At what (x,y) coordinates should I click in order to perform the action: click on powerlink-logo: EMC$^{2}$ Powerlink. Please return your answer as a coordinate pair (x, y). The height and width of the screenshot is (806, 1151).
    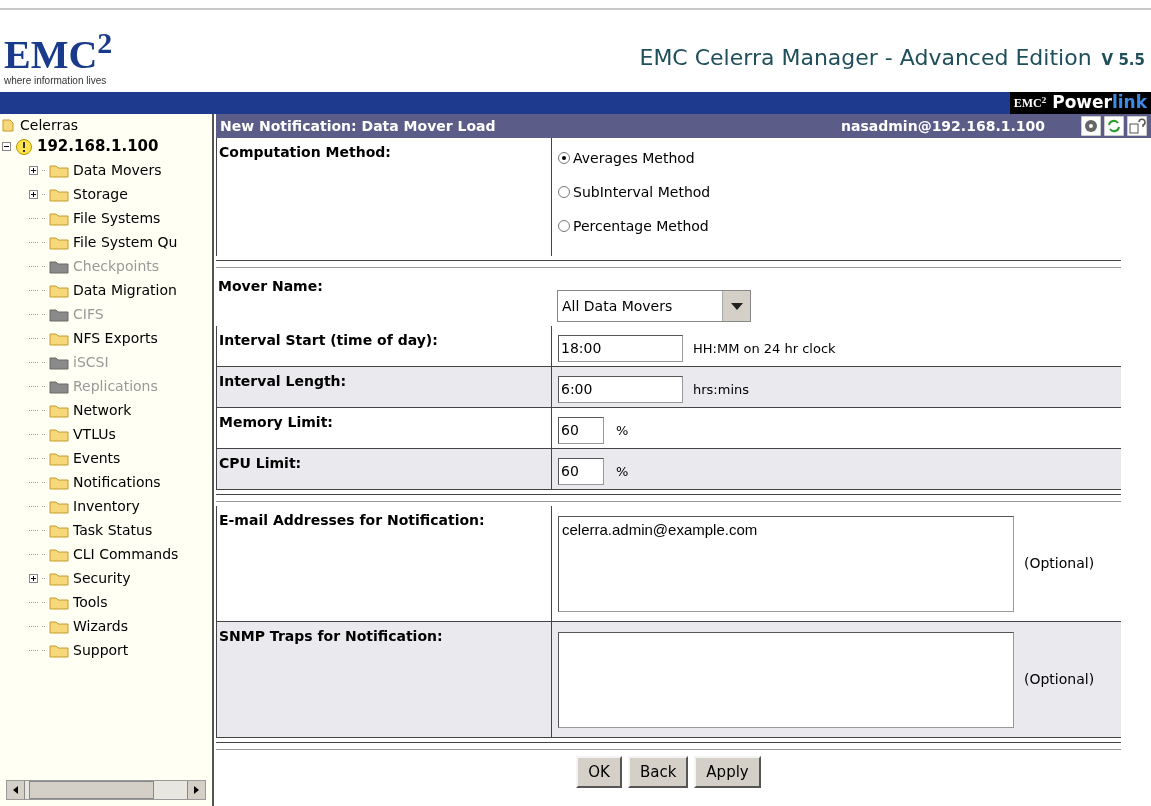
    Looking at the image, I should click on (1080, 103).